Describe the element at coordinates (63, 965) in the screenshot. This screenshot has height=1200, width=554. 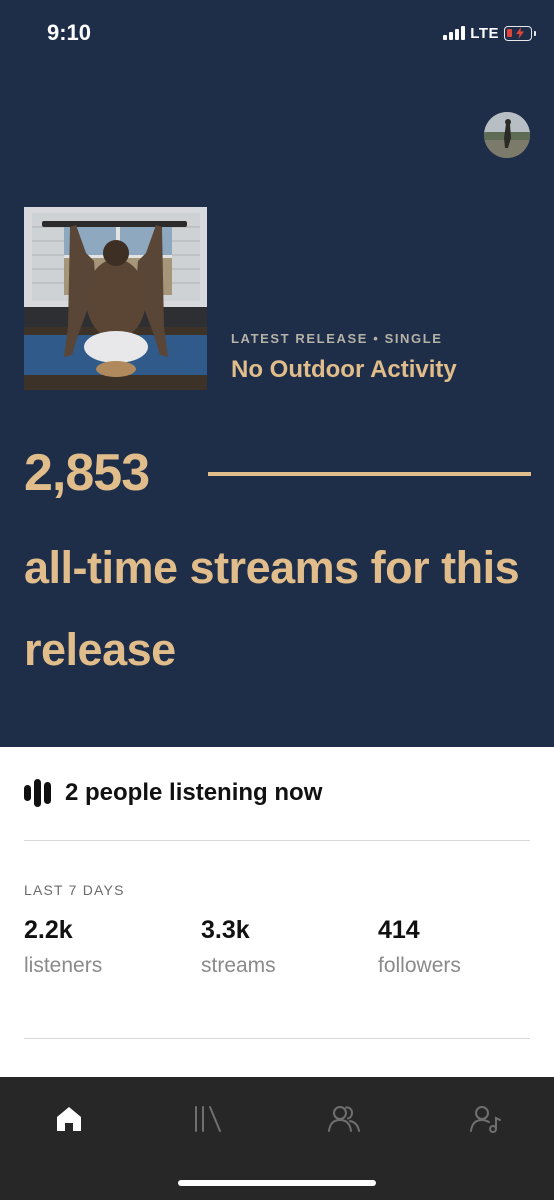
I see `stat-label: listeners` at that location.